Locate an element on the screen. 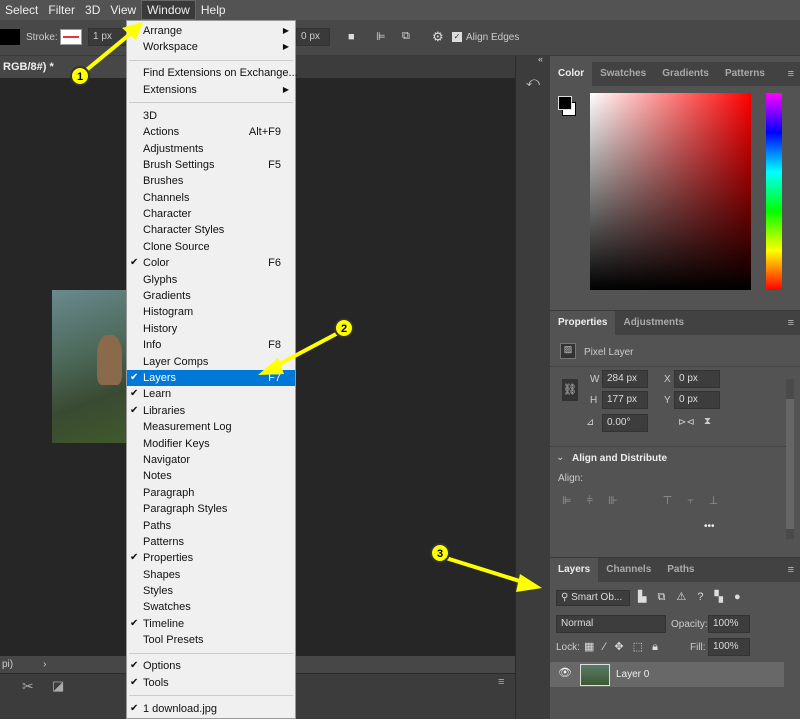 This screenshot has height=719, width=800. annotation-number: 3 is located at coordinates (440, 554).